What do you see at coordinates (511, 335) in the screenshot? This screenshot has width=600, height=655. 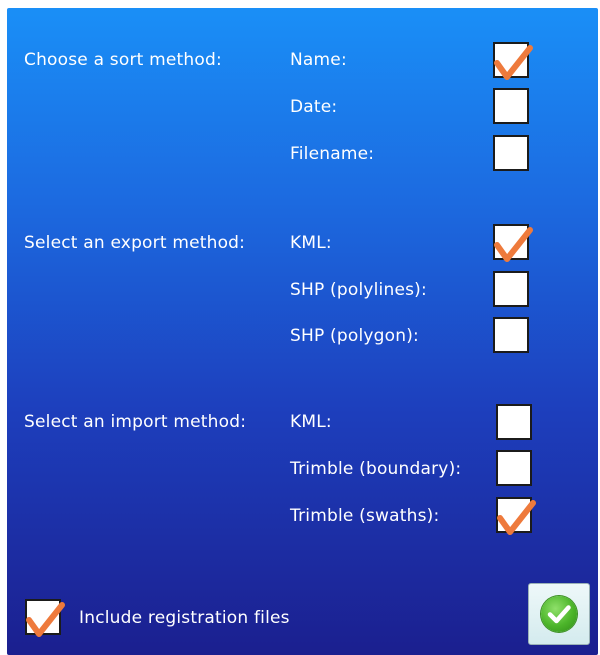 I see `export-shp-polygon-checkbox` at bounding box center [511, 335].